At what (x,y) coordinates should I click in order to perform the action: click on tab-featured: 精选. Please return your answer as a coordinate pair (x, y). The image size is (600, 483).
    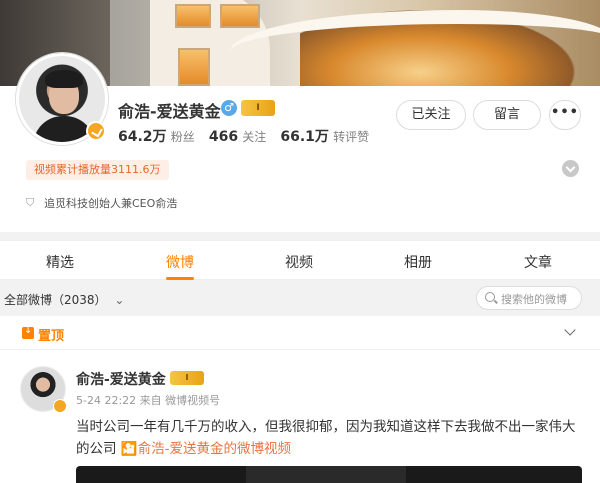
    Looking at the image, I should click on (60, 262).